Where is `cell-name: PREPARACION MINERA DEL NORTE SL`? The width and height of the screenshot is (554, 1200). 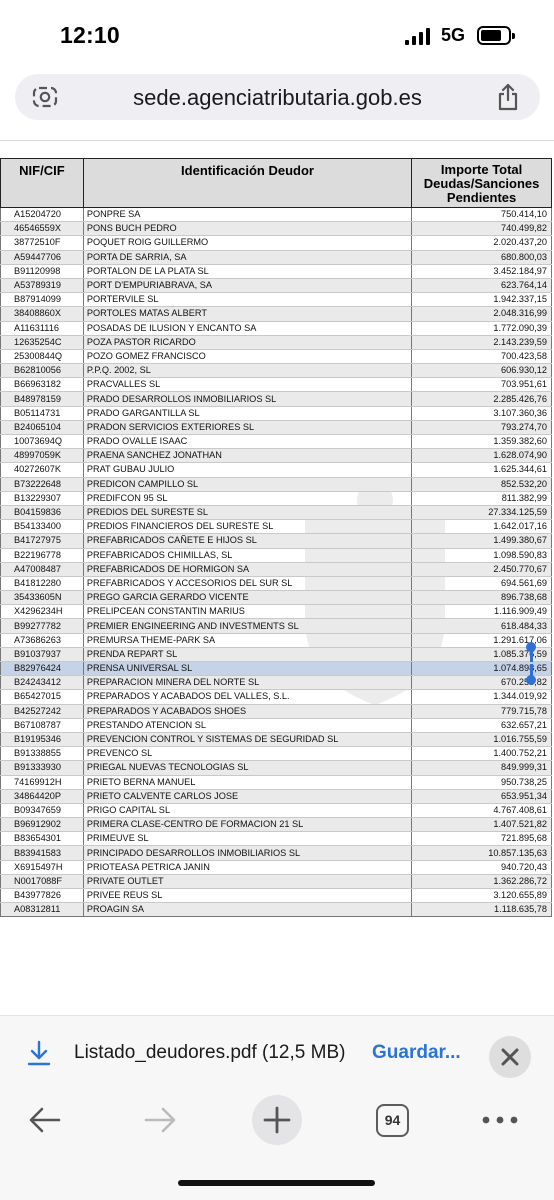 cell-name: PREPARACION MINERA DEL NORTE SL is located at coordinates (248, 683).